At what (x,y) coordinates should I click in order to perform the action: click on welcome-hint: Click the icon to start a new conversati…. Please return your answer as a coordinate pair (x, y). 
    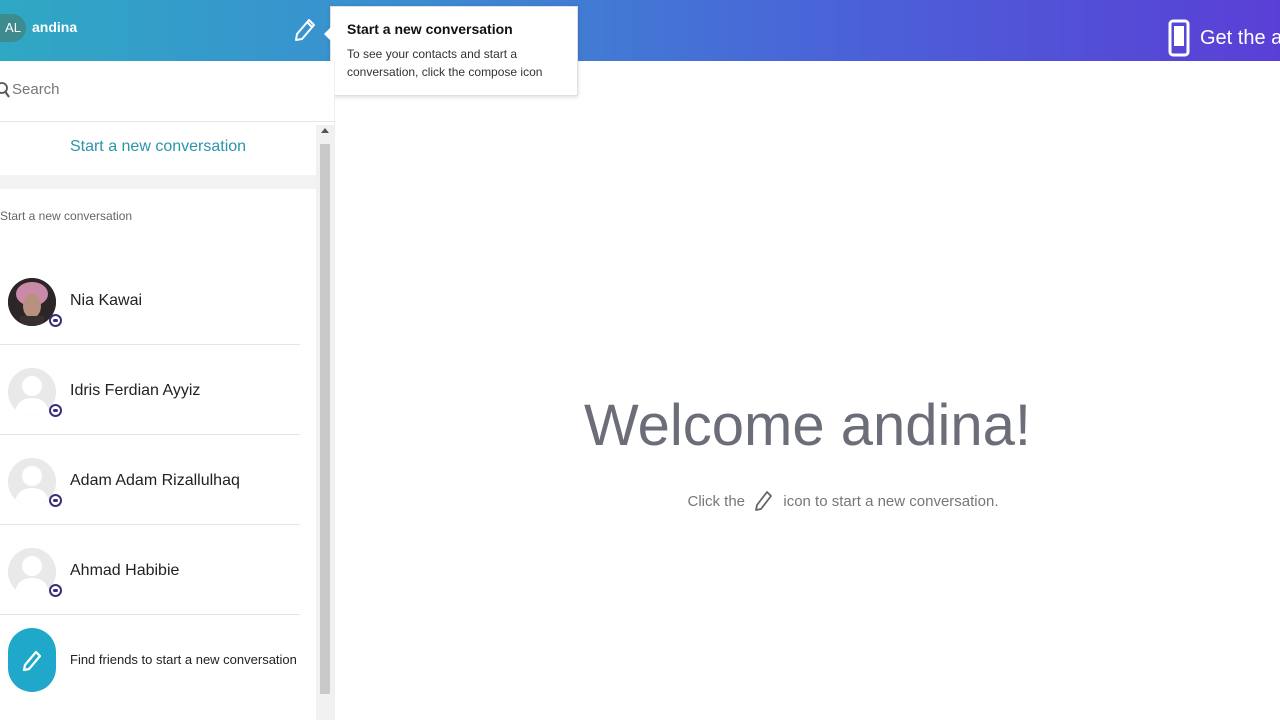
    Looking at the image, I should click on (807, 502).